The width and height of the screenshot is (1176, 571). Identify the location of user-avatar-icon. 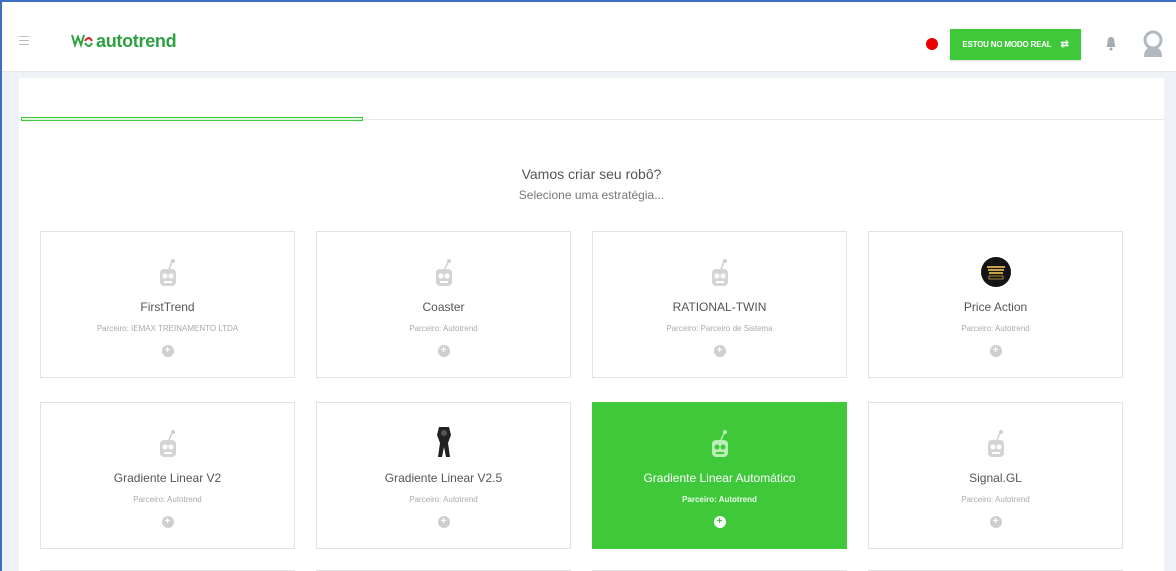
(1153, 43).